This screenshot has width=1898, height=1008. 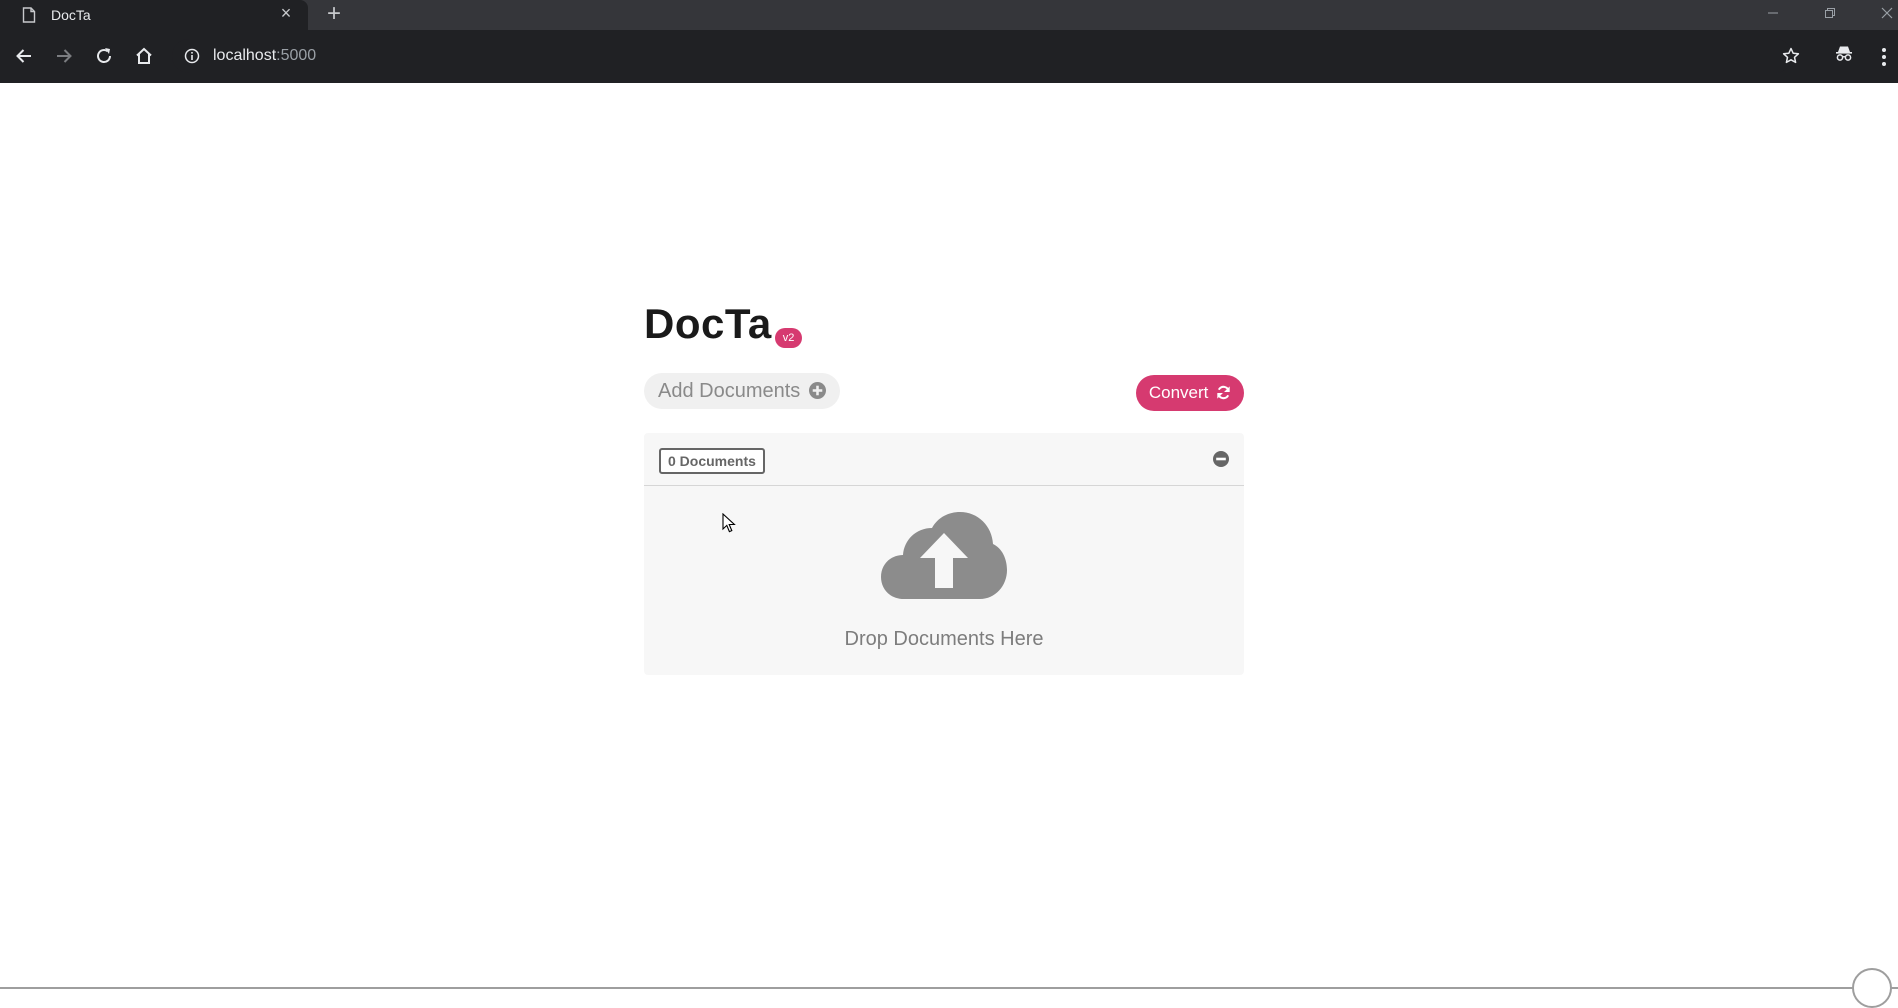 I want to click on refresh-icon, so click(x=1223, y=392).